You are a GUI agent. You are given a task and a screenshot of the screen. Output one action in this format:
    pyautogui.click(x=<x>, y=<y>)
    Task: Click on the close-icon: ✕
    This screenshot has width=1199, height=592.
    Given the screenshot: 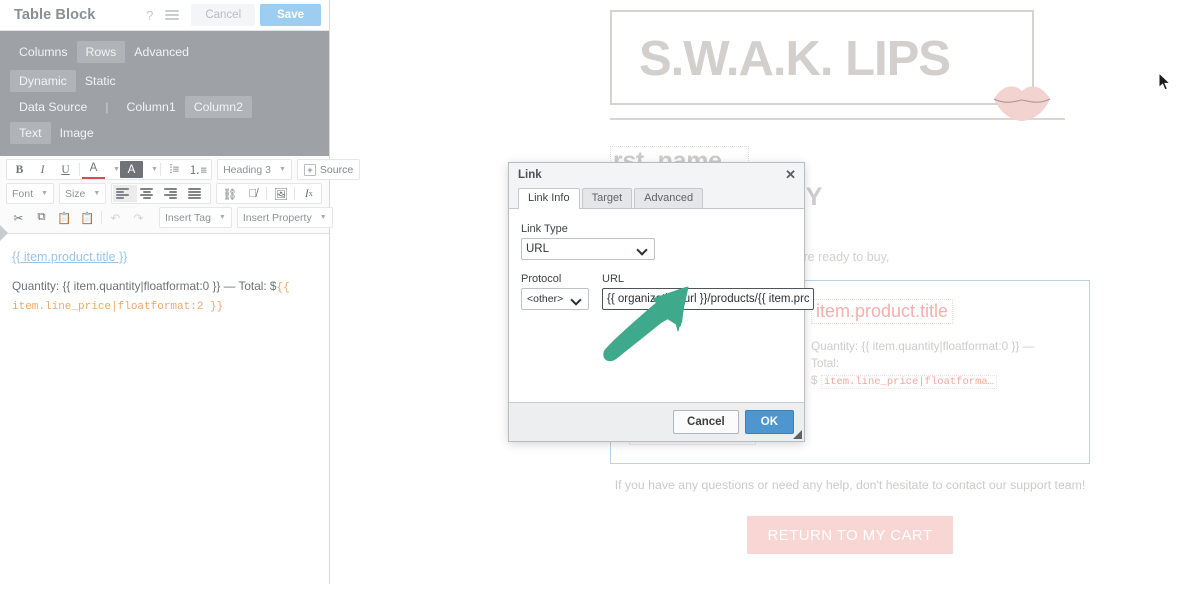 What is the action you would take?
    pyautogui.click(x=790, y=174)
    